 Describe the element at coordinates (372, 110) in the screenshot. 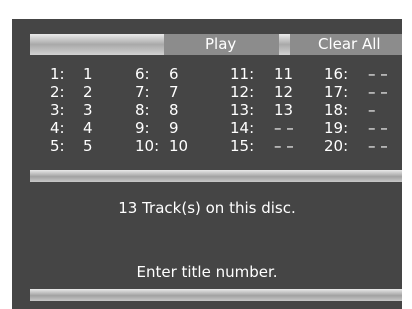

I see `track-slot-value: –` at that location.